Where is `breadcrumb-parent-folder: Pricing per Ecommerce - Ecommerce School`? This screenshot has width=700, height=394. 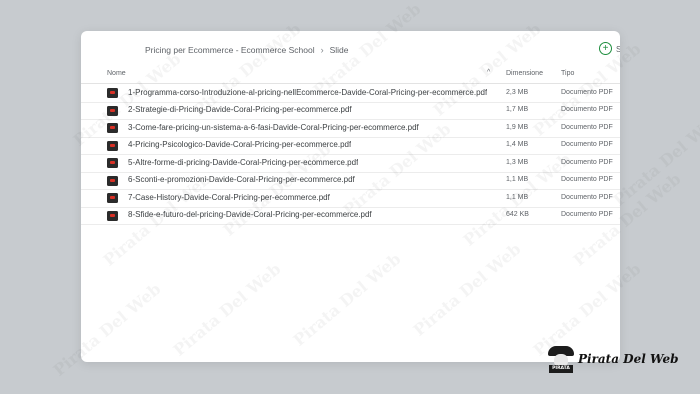 breadcrumb-parent-folder: Pricing per Ecommerce - Ecommerce School is located at coordinates (230, 50).